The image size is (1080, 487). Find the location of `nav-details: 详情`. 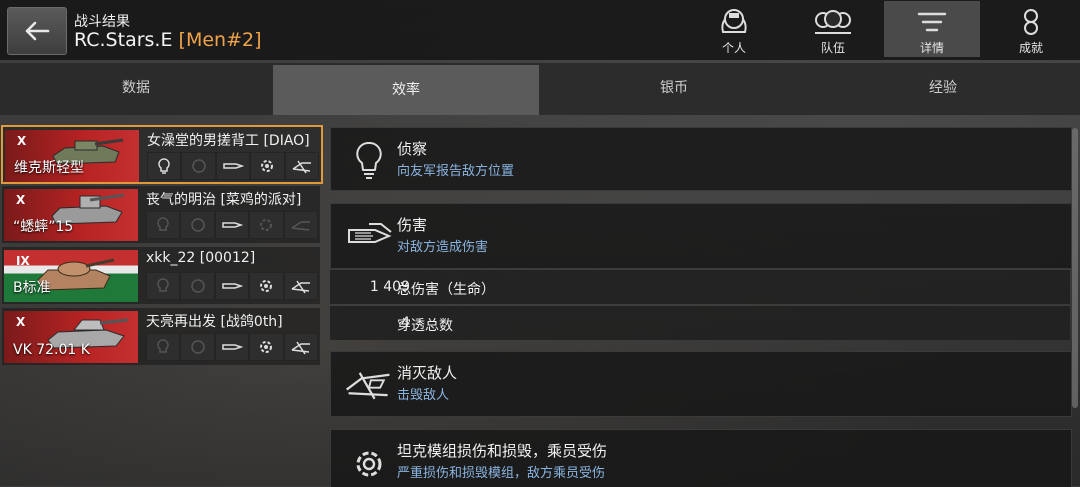

nav-details: 详情 is located at coordinates (932, 29).